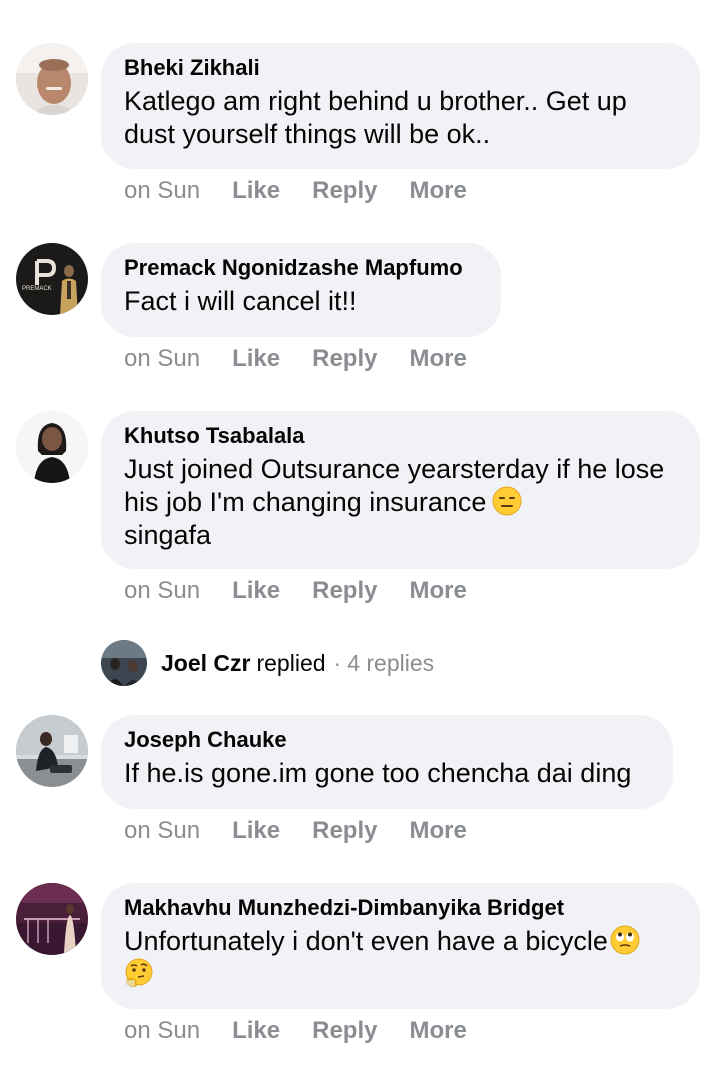 Image resolution: width=720 pixels, height=1069 pixels. Describe the element at coordinates (291, 662) in the screenshot. I see `reply-verb: replied` at that location.